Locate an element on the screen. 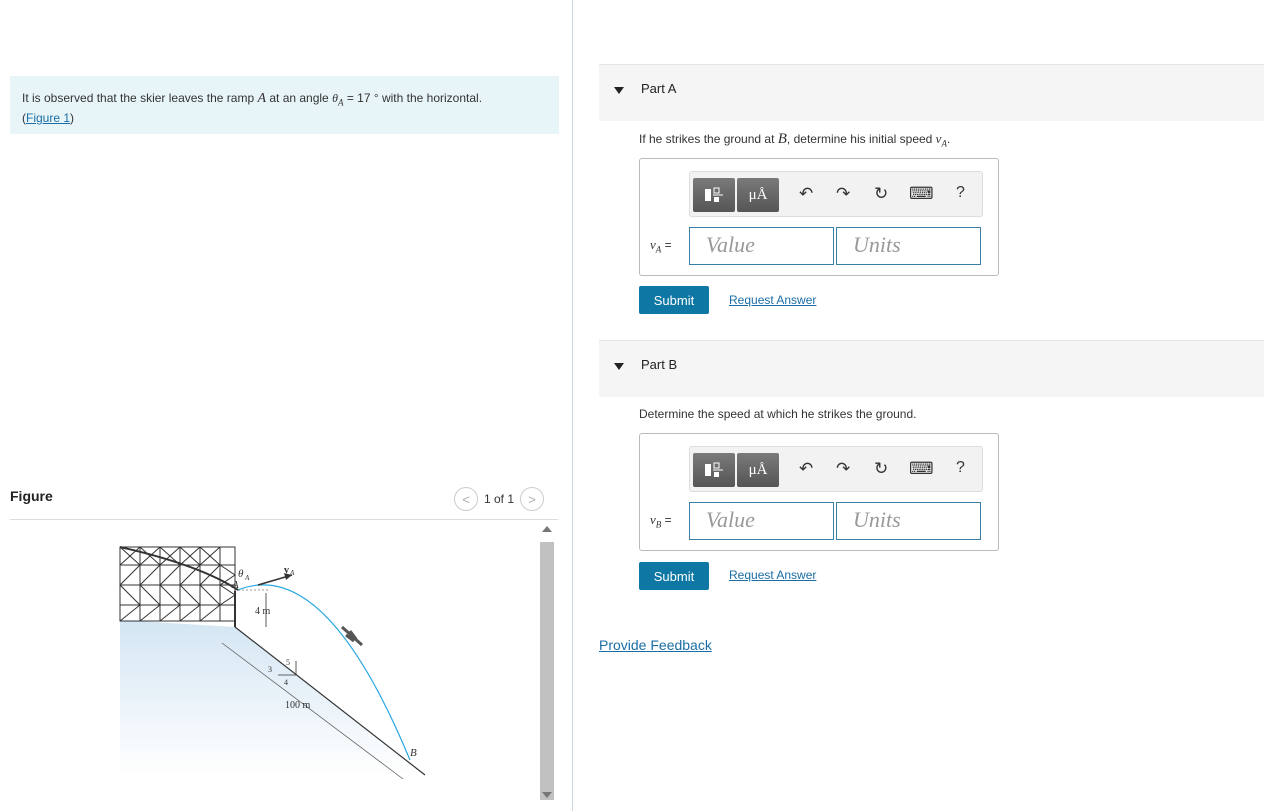 This screenshot has width=1264, height=811. label-slope-4: 4 is located at coordinates (286, 682).